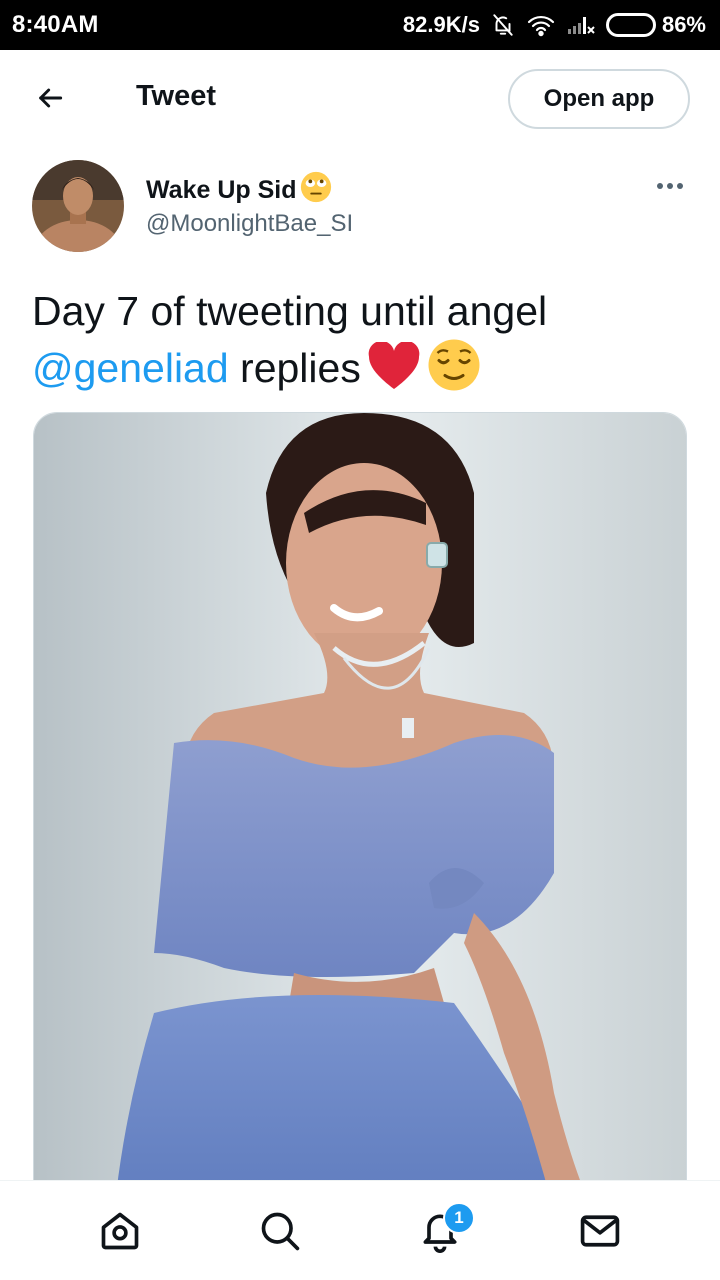  What do you see at coordinates (130, 368) in the screenshot?
I see `mention-link: @geneliad` at bounding box center [130, 368].